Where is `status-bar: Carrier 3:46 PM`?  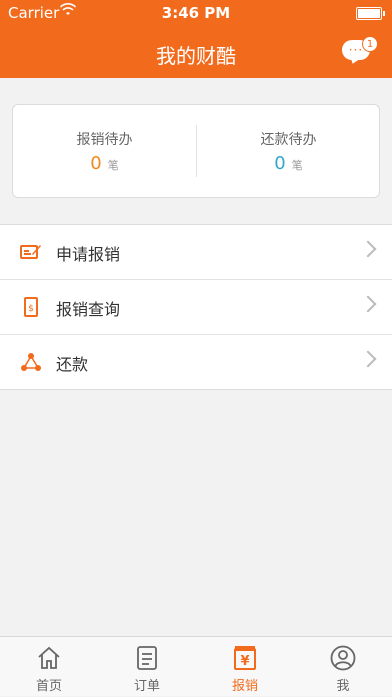 status-bar: Carrier 3:46 PM is located at coordinates (196, 13).